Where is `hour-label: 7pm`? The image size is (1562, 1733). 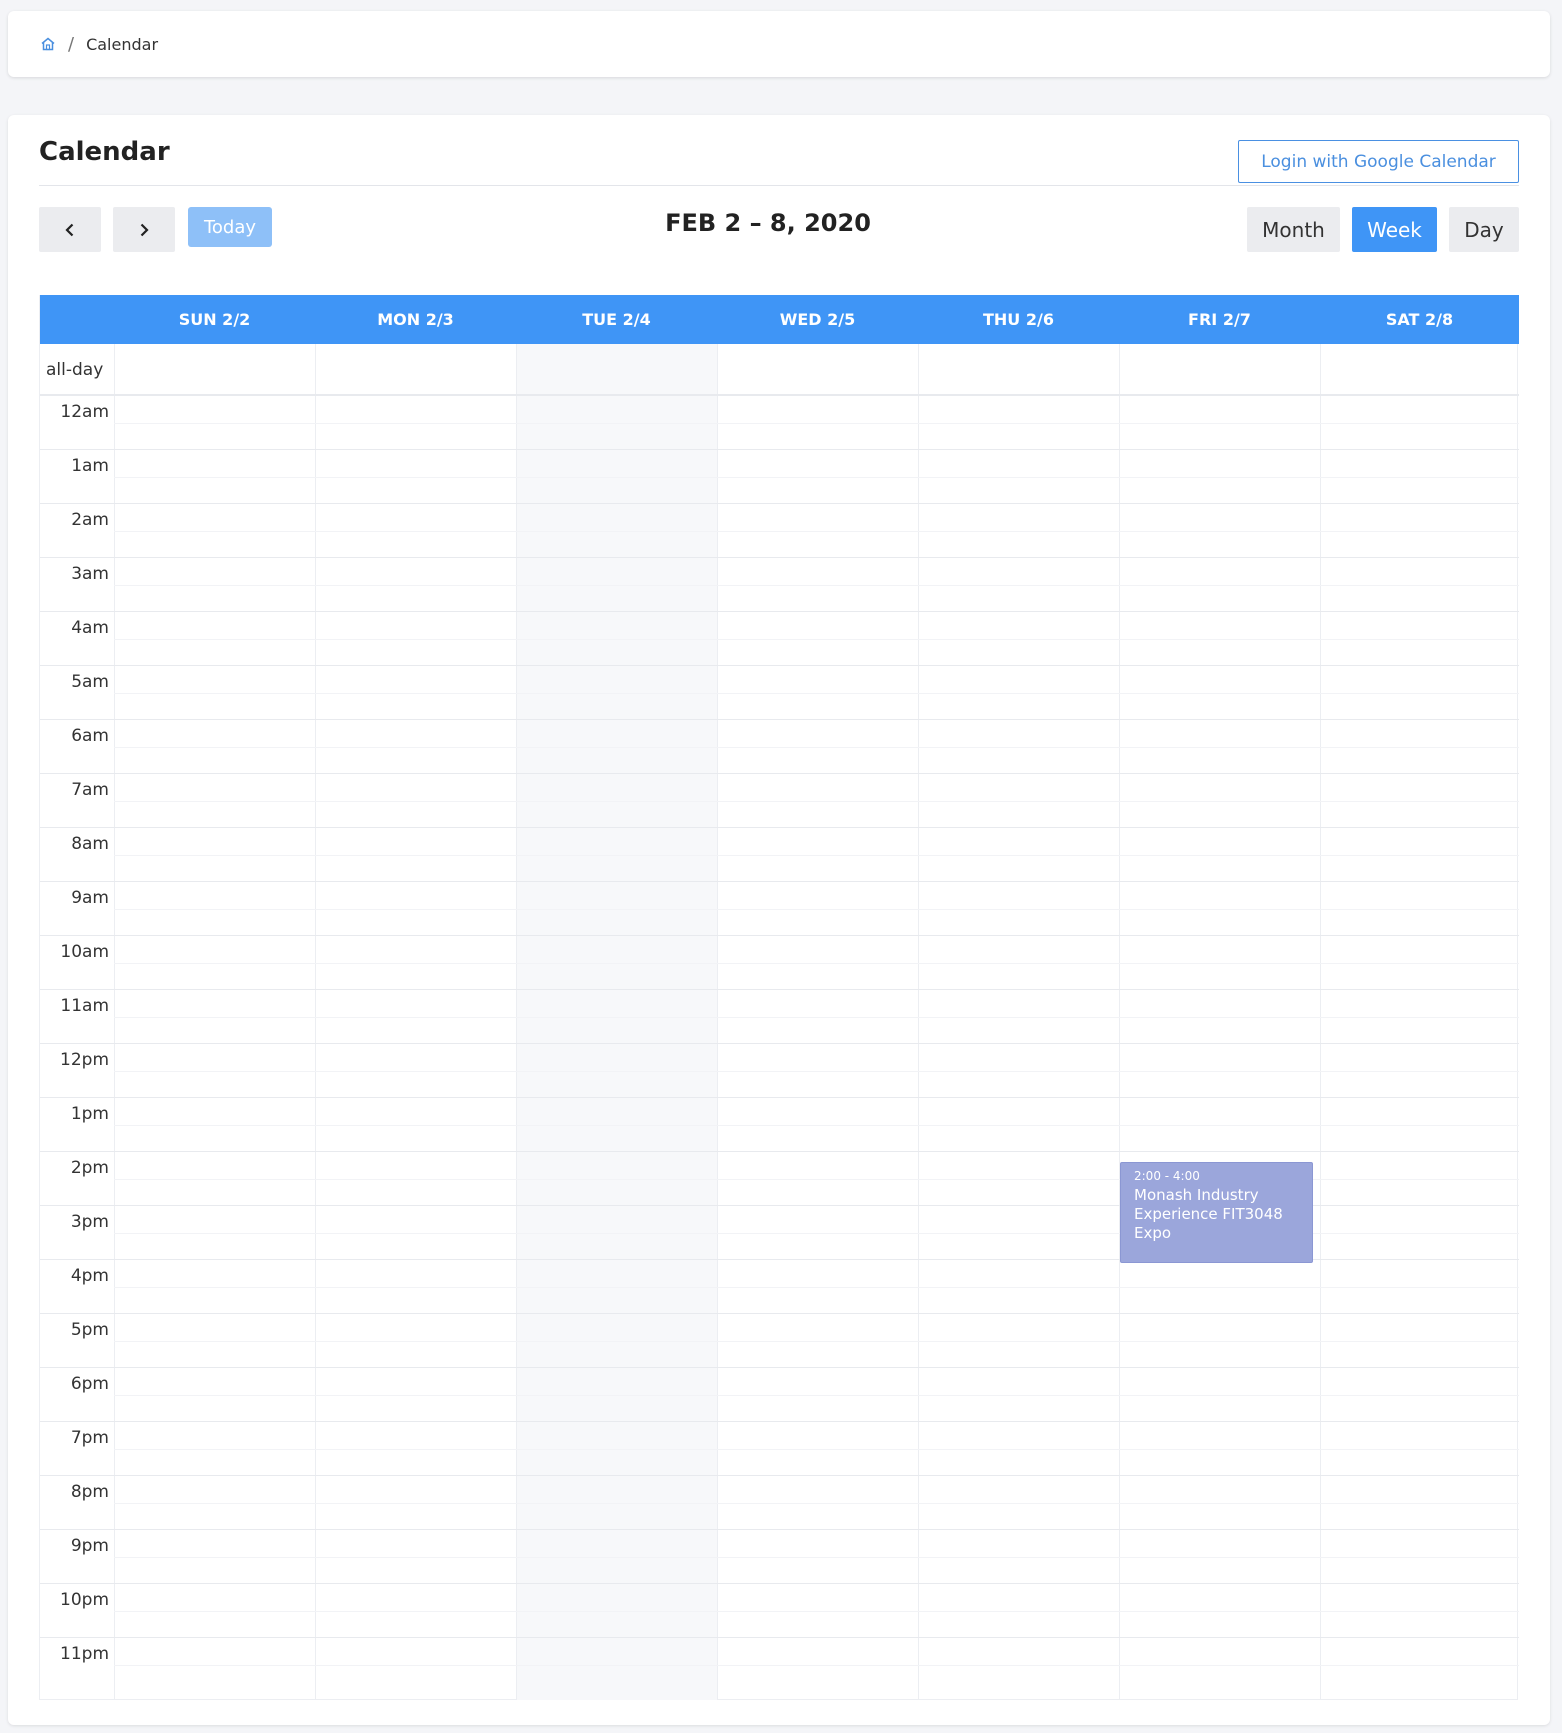
hour-label: 7pm is located at coordinates (89, 1438).